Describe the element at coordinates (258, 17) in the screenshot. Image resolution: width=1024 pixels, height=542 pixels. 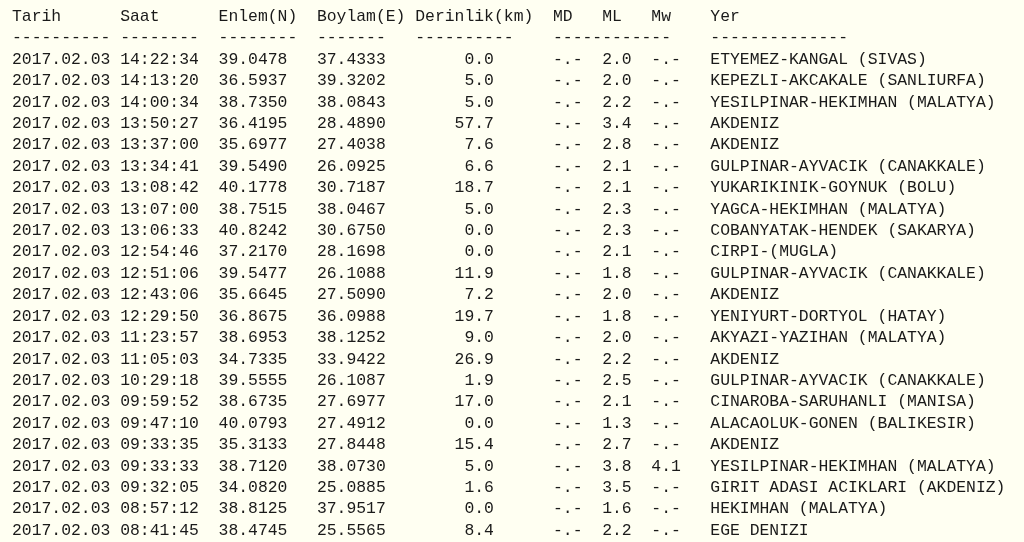
I see `column-header: Enlem(N)` at that location.